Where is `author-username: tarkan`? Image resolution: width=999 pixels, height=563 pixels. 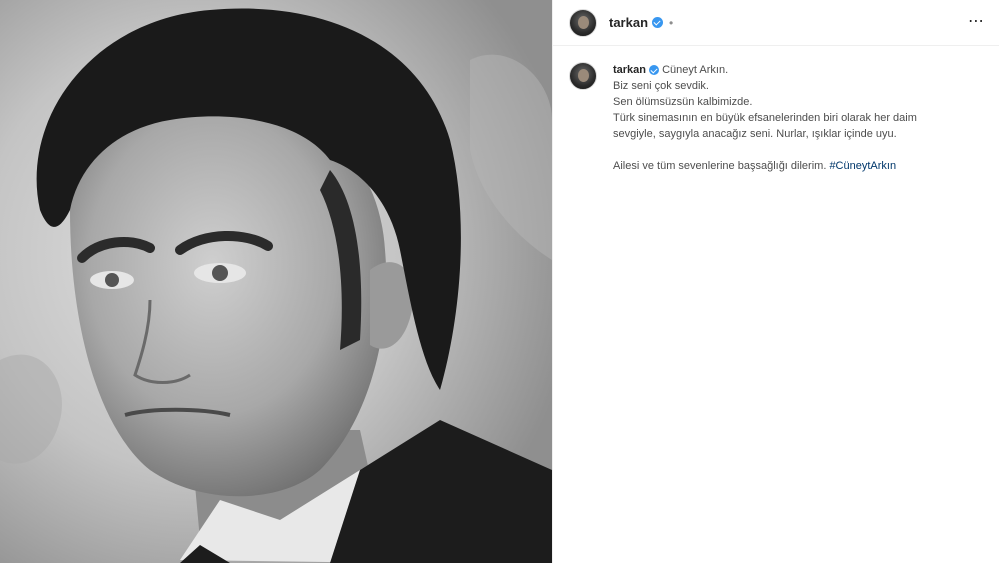 author-username: tarkan is located at coordinates (628, 22).